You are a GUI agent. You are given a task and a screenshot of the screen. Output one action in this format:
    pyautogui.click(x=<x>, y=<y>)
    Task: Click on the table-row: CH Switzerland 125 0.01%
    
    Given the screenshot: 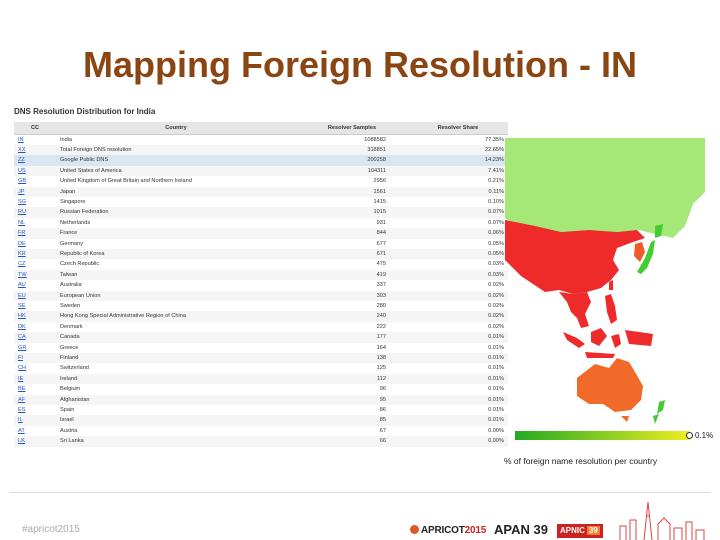 What is the action you would take?
    pyautogui.click(x=261, y=368)
    